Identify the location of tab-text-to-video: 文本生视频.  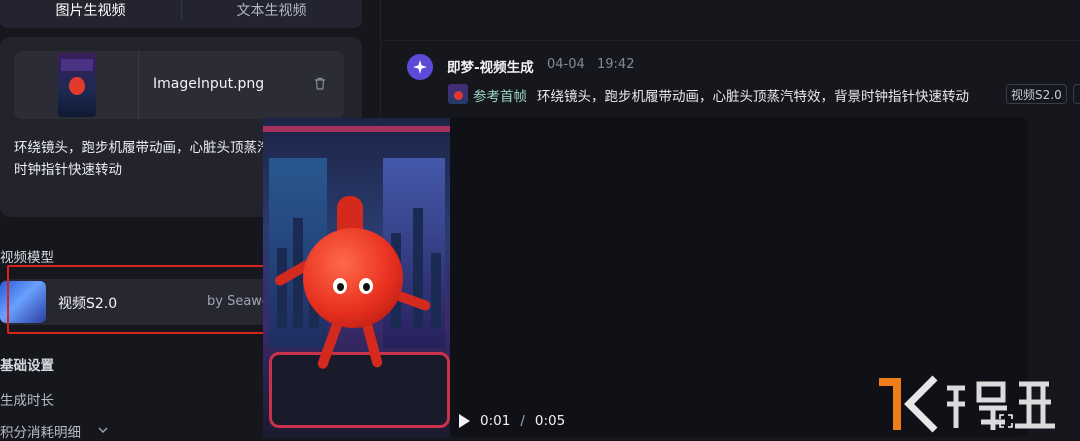
(271, 14).